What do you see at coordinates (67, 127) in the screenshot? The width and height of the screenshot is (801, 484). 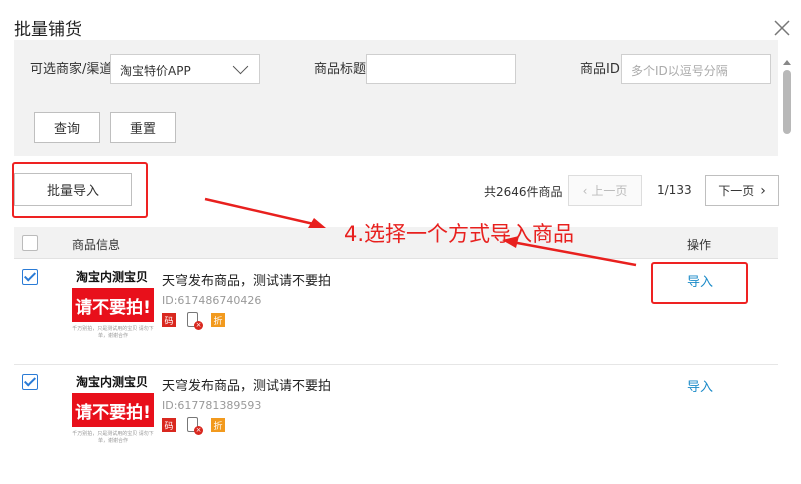 I see `query-button: 查询` at bounding box center [67, 127].